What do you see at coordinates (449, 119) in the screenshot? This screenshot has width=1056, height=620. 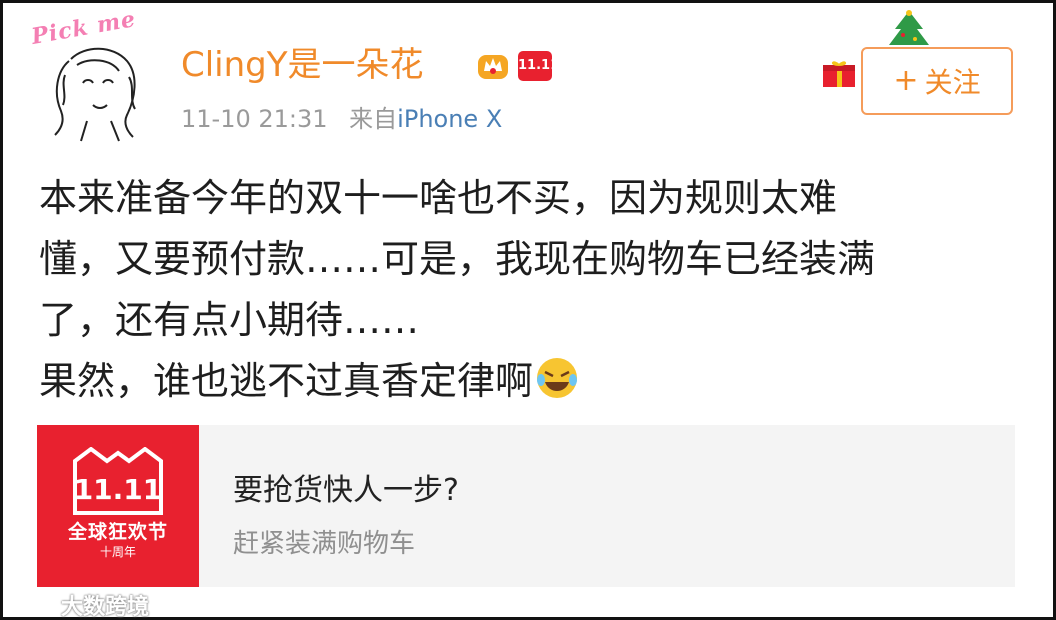 I see `source-device-link: iPhone X` at bounding box center [449, 119].